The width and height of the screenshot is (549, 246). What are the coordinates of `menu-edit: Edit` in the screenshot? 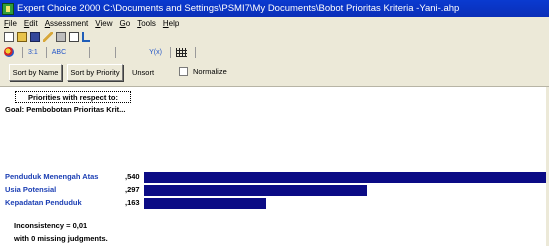 It's located at (31, 23).